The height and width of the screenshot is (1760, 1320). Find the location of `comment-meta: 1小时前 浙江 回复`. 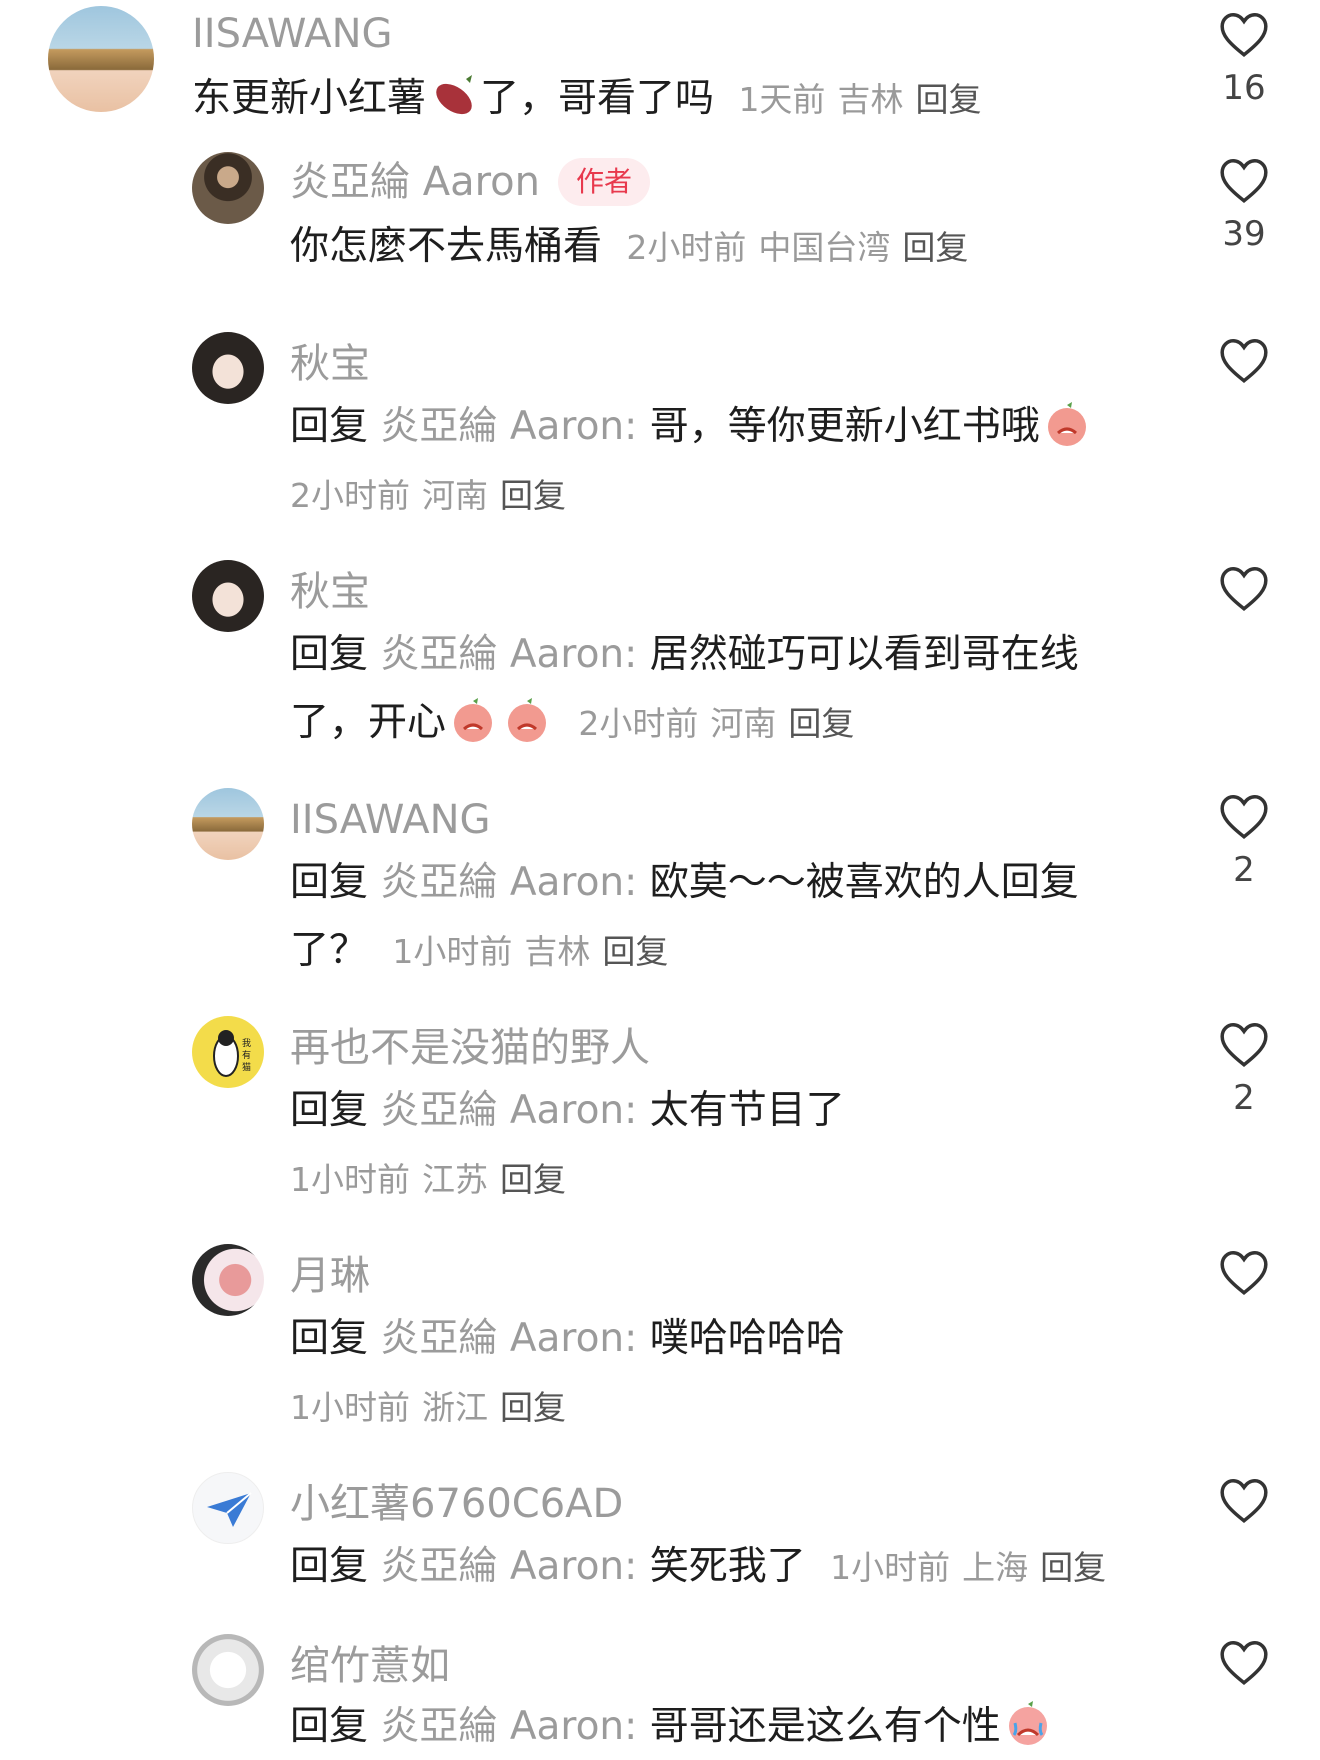

comment-meta: 1小时前 浙江 回复 is located at coordinates (434, 1407).